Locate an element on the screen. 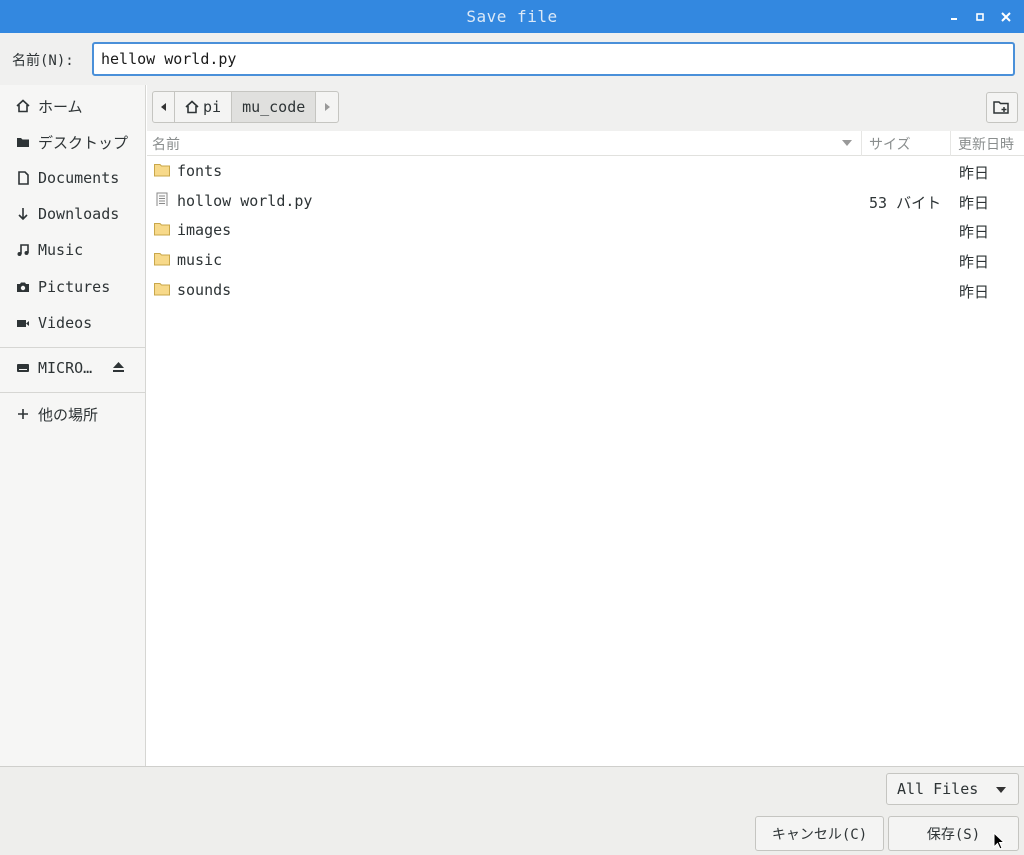 The height and width of the screenshot is (855, 1024). path-current-button: mu_code is located at coordinates (274, 107).